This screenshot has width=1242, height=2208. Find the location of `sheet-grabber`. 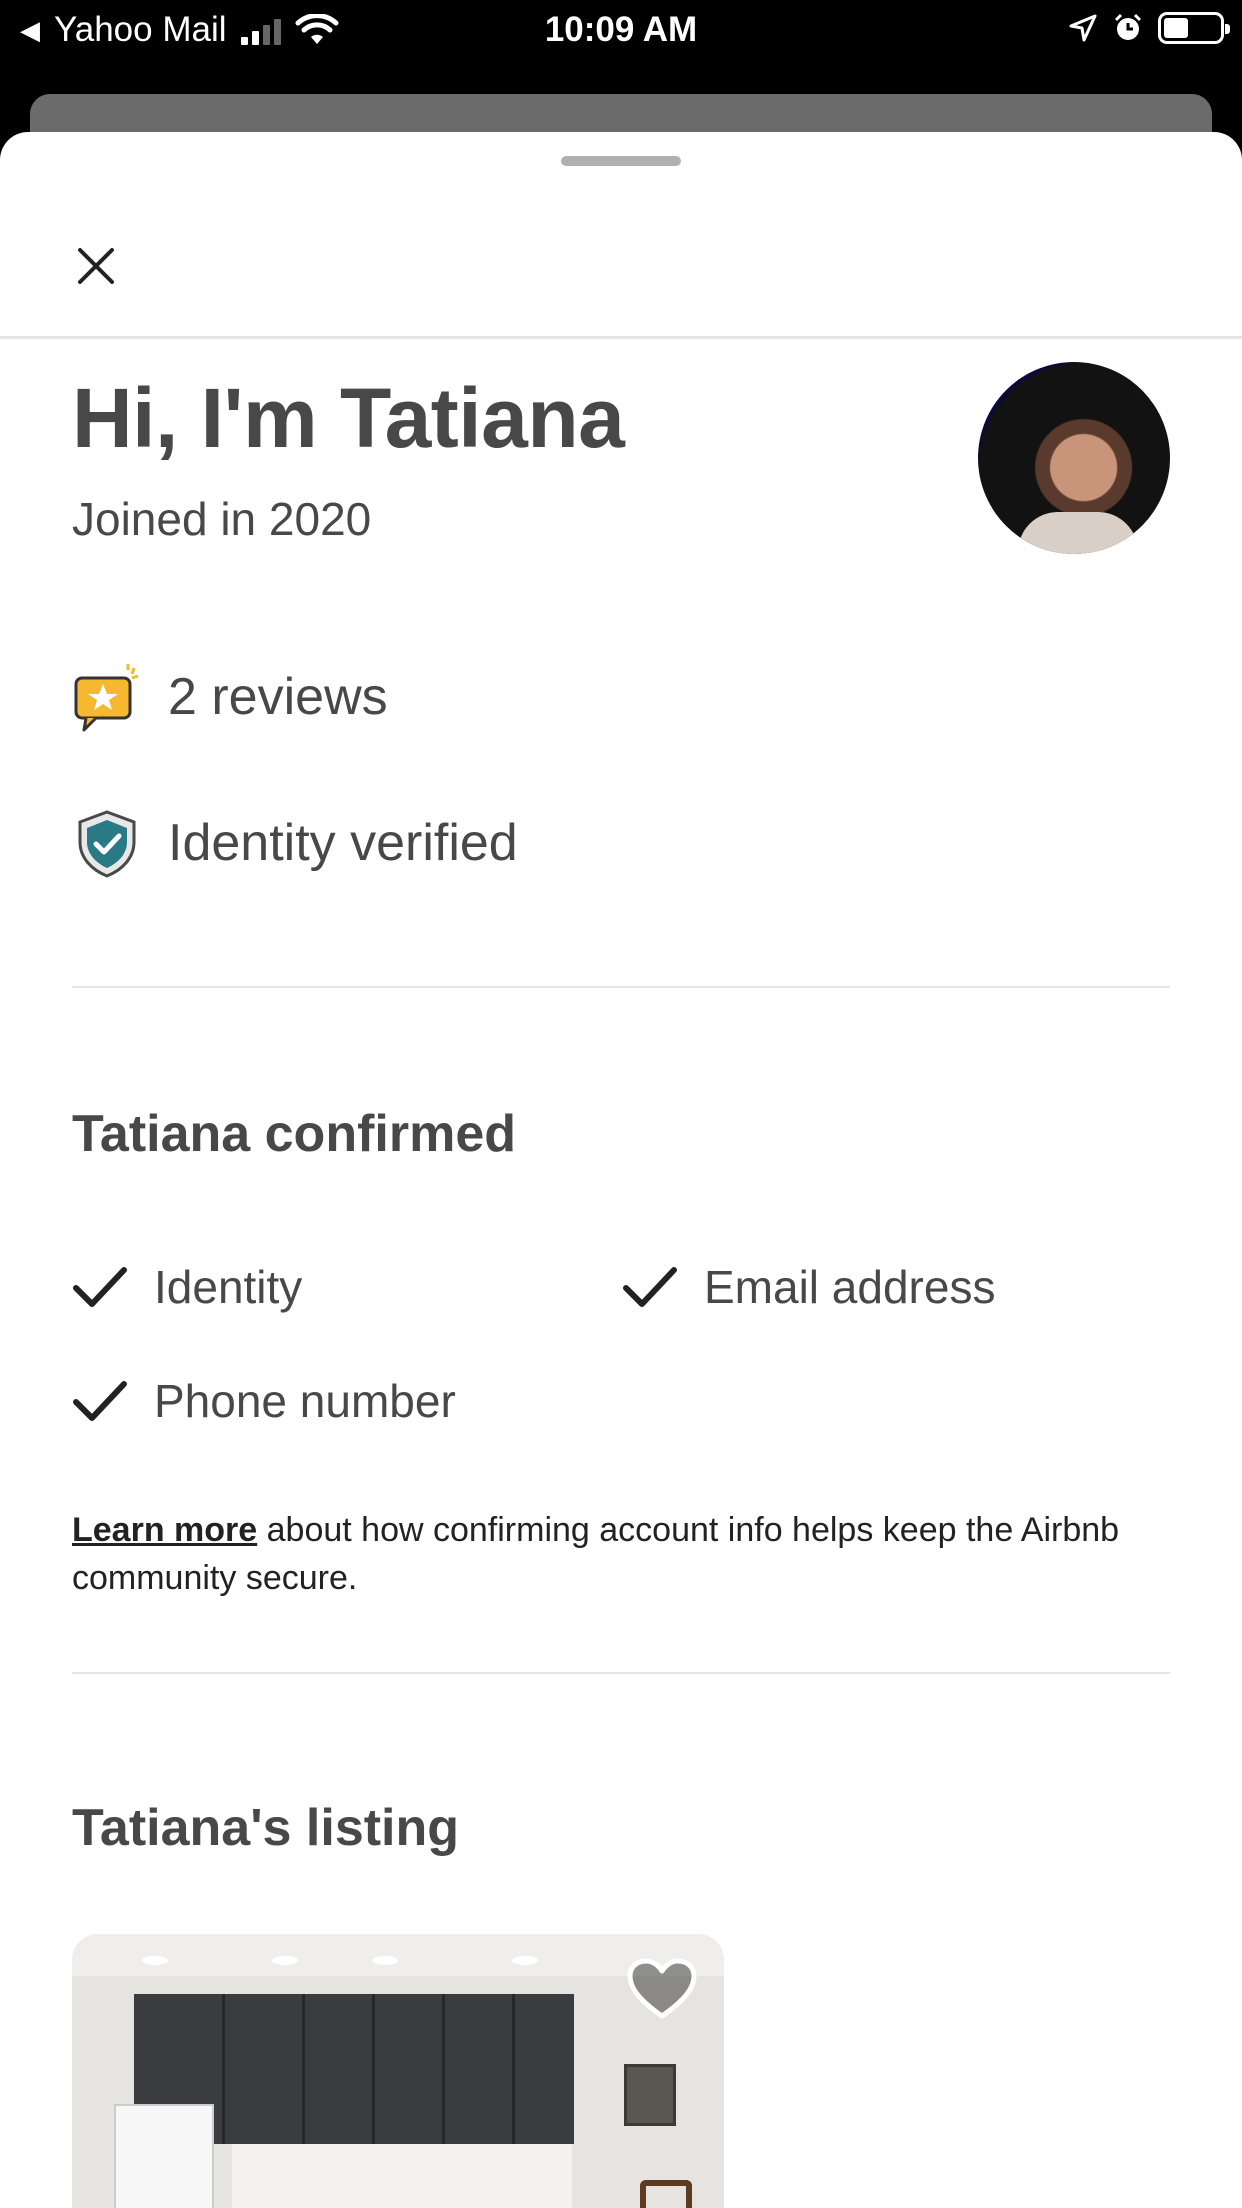

sheet-grabber is located at coordinates (621, 161).